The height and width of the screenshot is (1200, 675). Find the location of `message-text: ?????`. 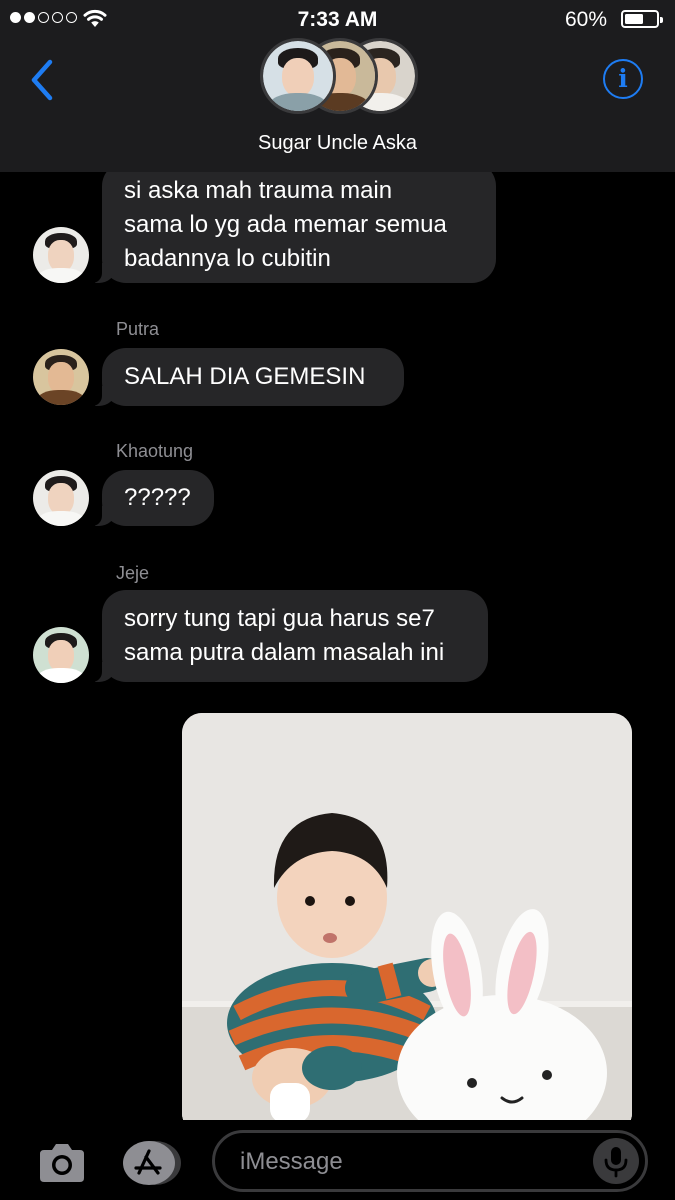

message-text: ????? is located at coordinates (157, 497).